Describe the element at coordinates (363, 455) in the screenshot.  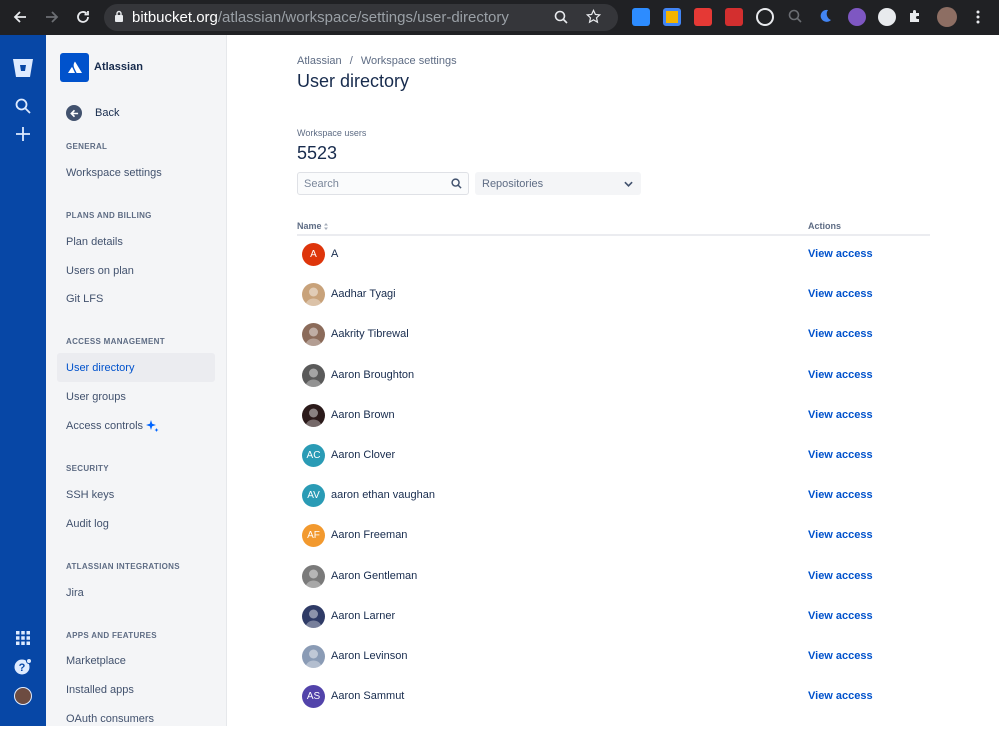
I see `user-name: Aaron Clover` at that location.